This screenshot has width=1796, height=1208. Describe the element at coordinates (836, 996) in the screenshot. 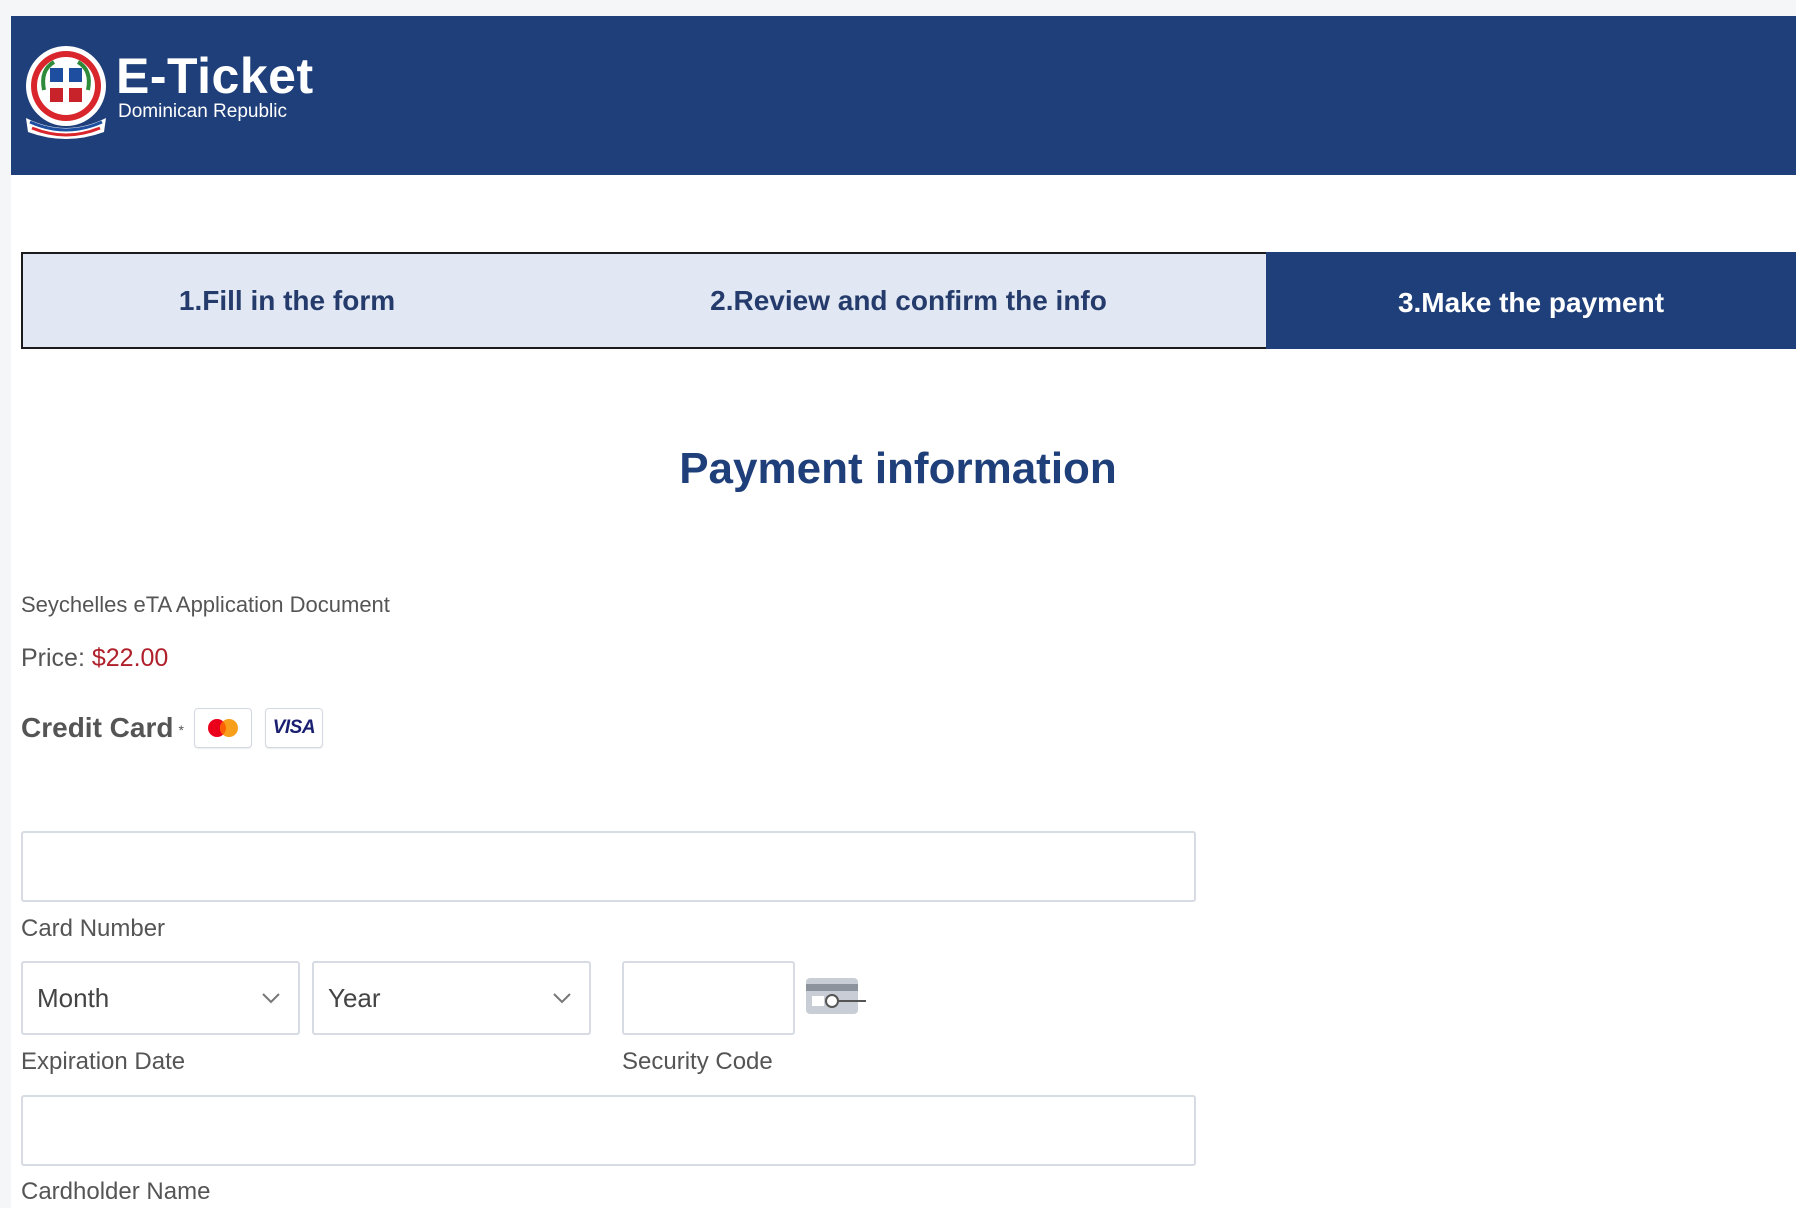

I see `card-cvv-icon` at that location.